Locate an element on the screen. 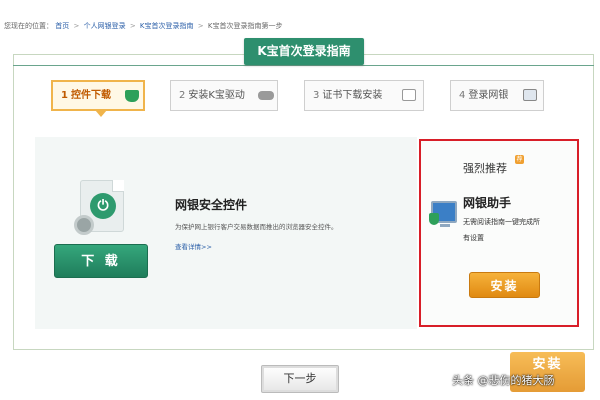 Image resolution: width=600 pixels, height=400 pixels. control-title: 网银安全控件 is located at coordinates (211, 205).